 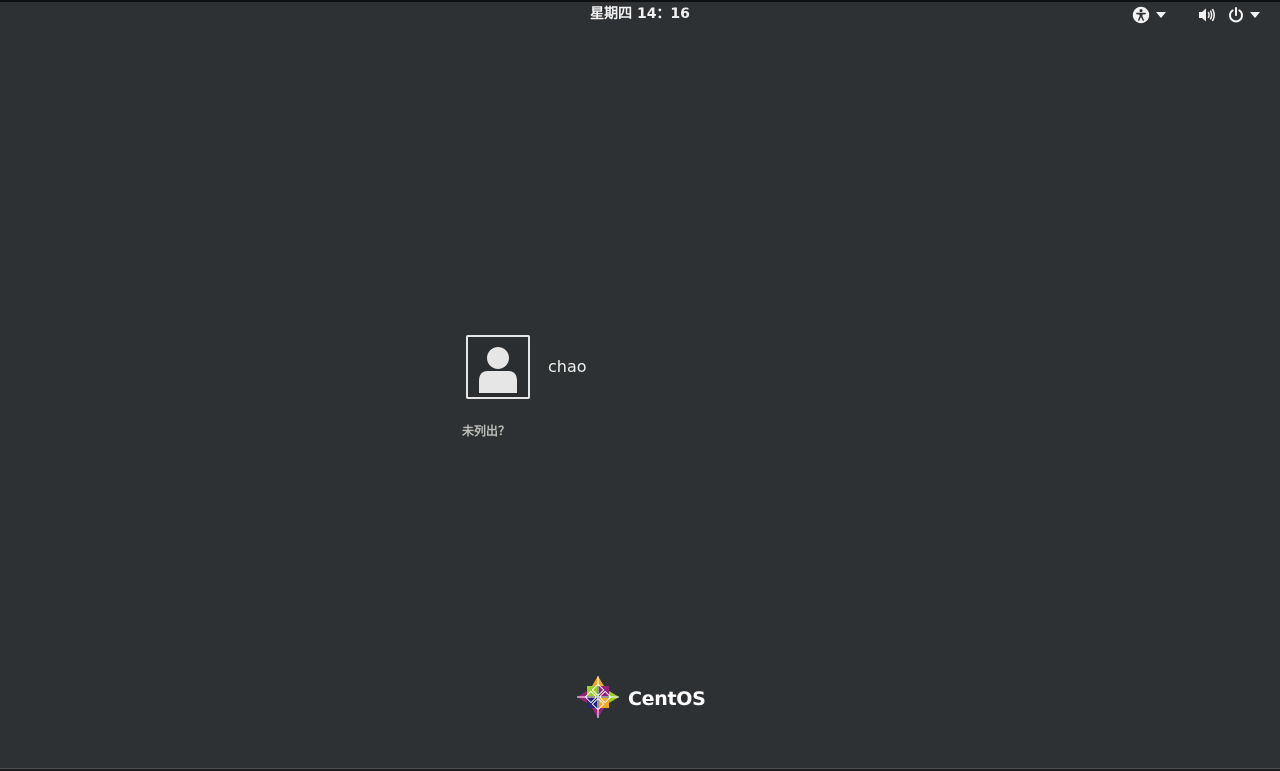 I want to click on accessibility-menu, so click(x=1149, y=15).